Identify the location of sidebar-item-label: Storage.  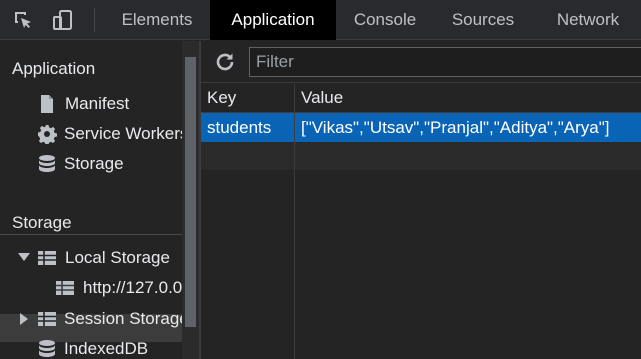
(94, 163).